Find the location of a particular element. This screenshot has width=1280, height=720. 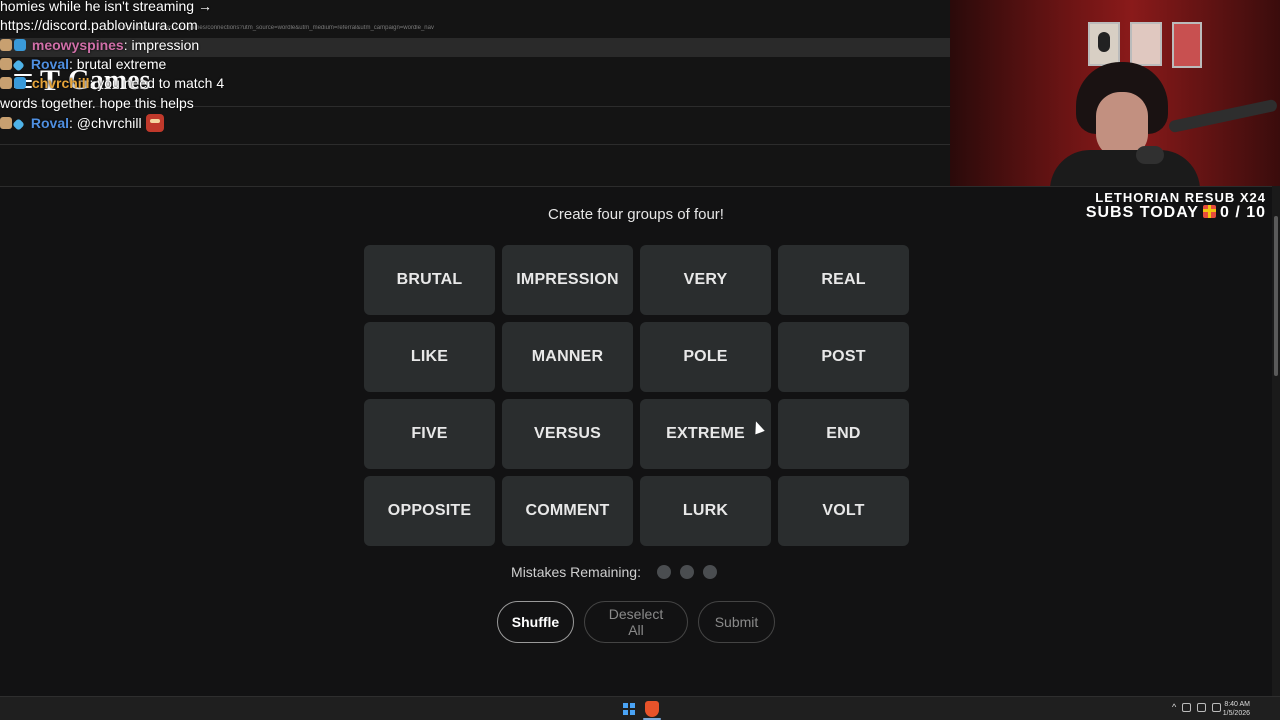

word-tile-post: POST is located at coordinates (843, 357).